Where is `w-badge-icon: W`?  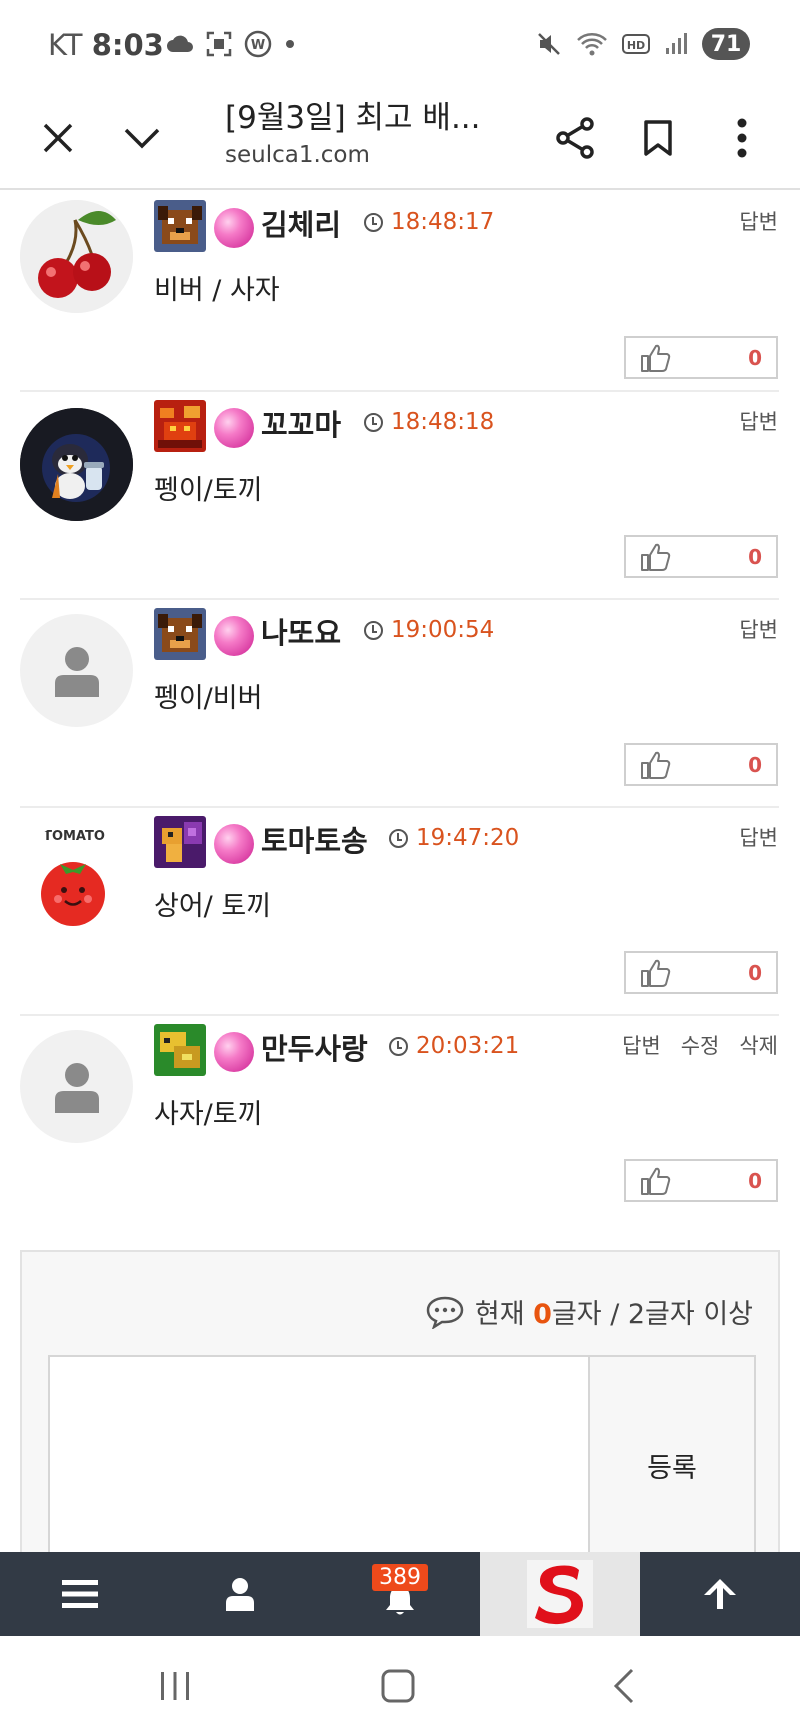 w-badge-icon: W is located at coordinates (258, 44).